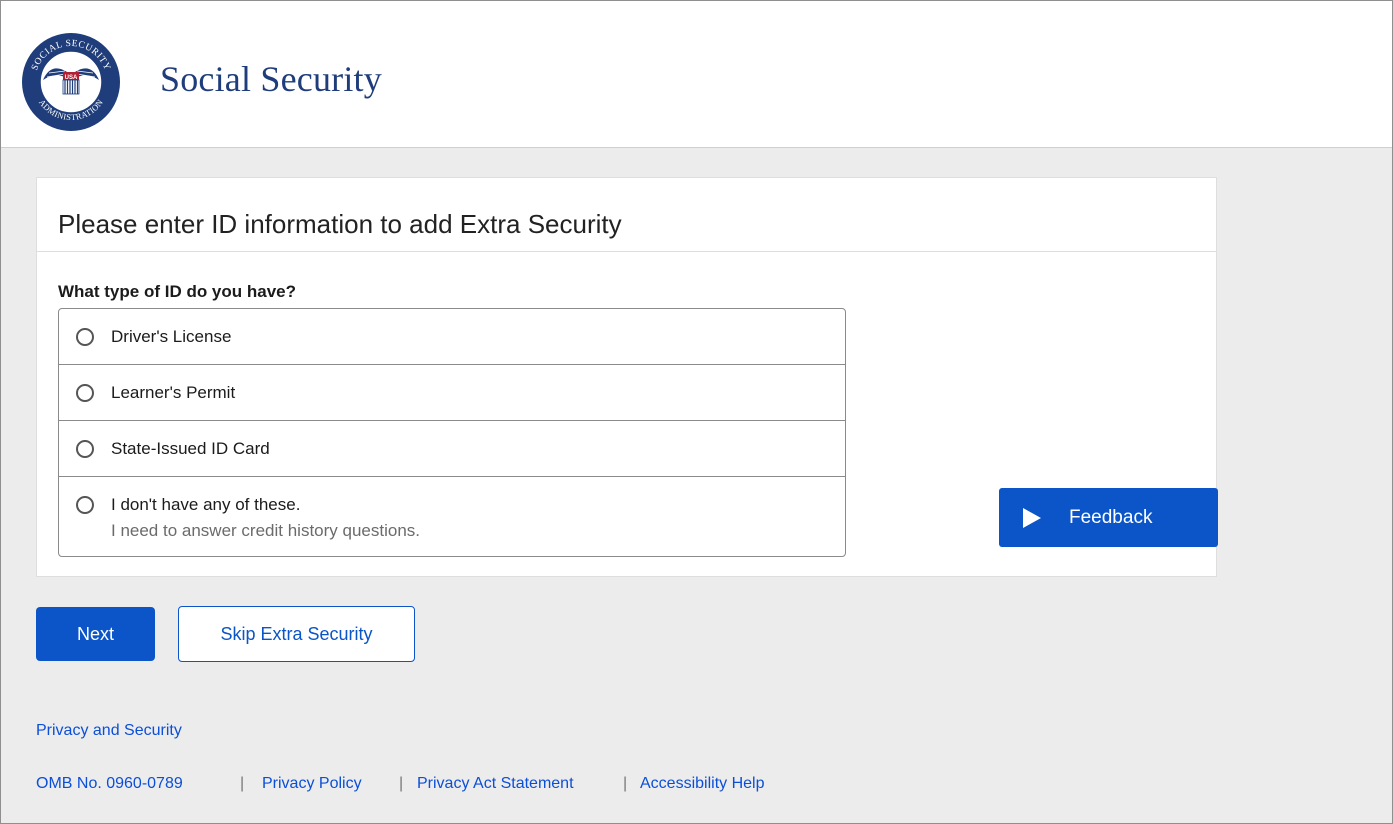 The width and height of the screenshot is (1393, 824). Describe the element at coordinates (296, 634) in the screenshot. I see `skip-extra-security-button: Skip Extra Security` at that location.